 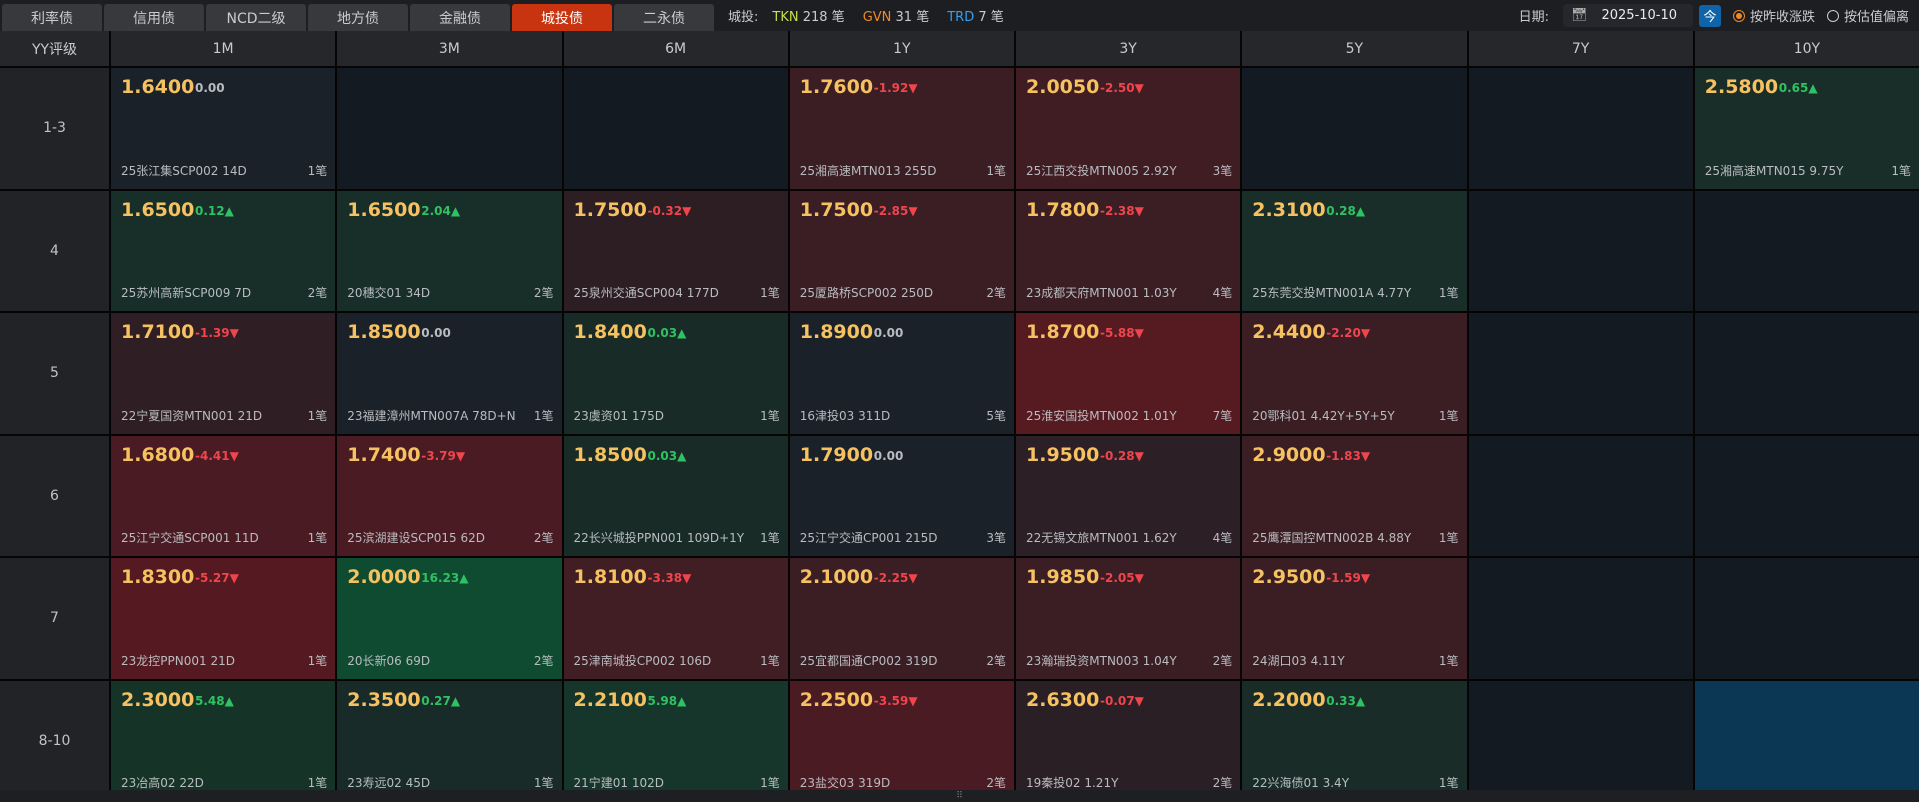 I want to click on quote-cell: 1.8700 -5.88▼ 25淮安国投MTN002 1.01Y 7笔, so click(x=1128, y=373).